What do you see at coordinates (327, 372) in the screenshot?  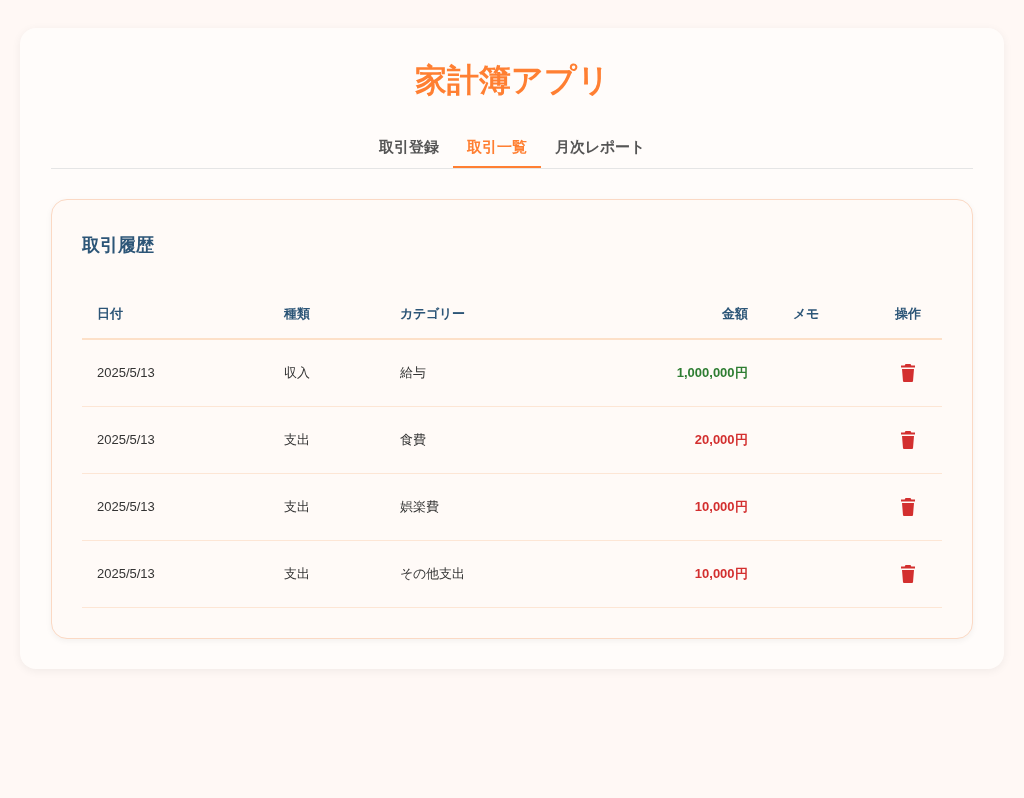 I see `table-cell: 収入` at bounding box center [327, 372].